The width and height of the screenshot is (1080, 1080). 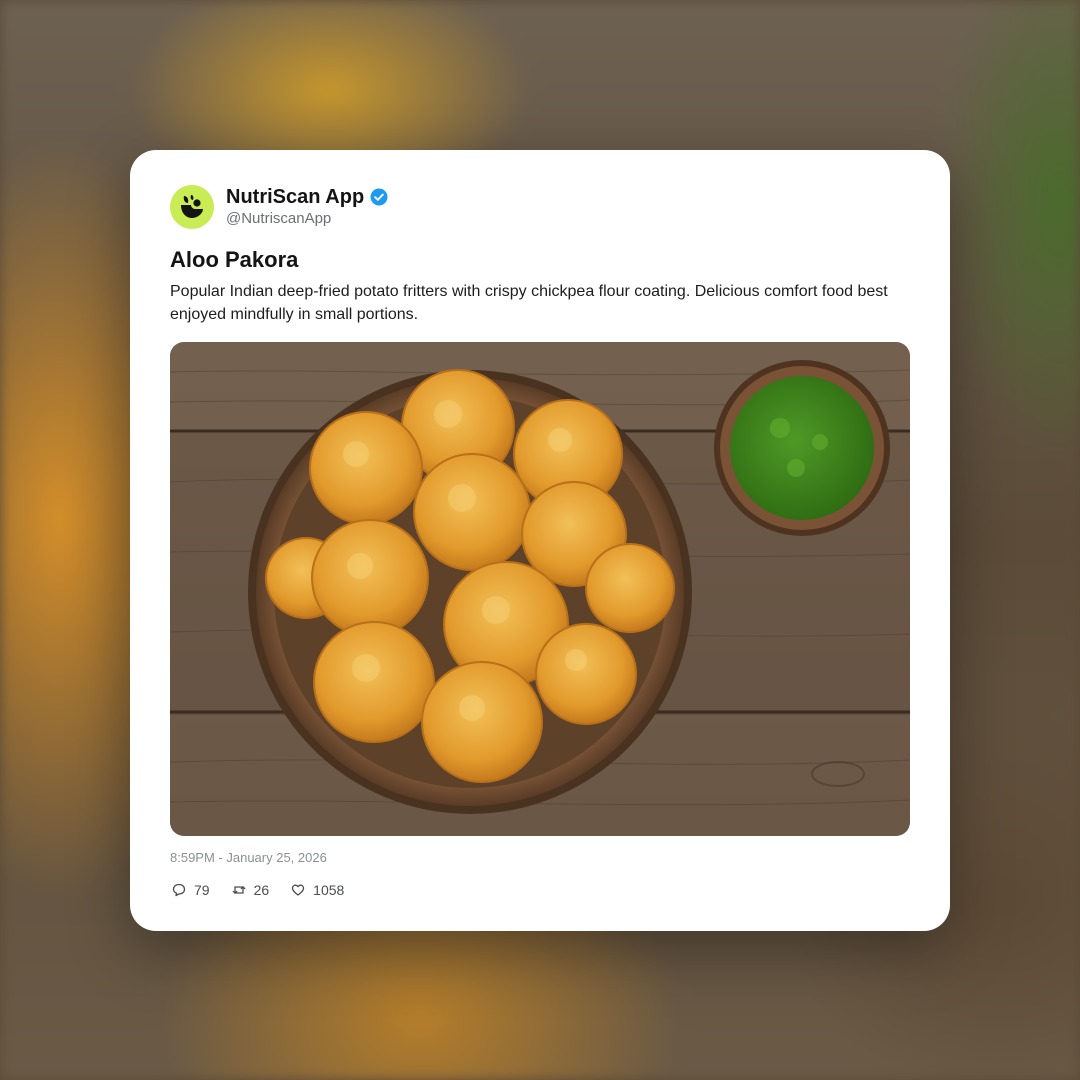 I want to click on avatar, so click(x=192, y=207).